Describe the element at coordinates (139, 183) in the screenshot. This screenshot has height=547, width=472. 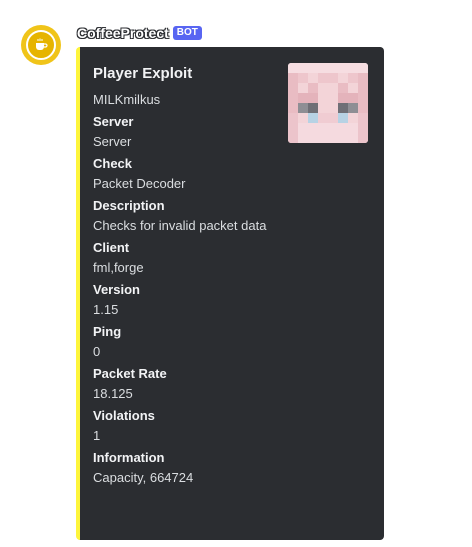
I see `field-value: Packet Decoder` at that location.